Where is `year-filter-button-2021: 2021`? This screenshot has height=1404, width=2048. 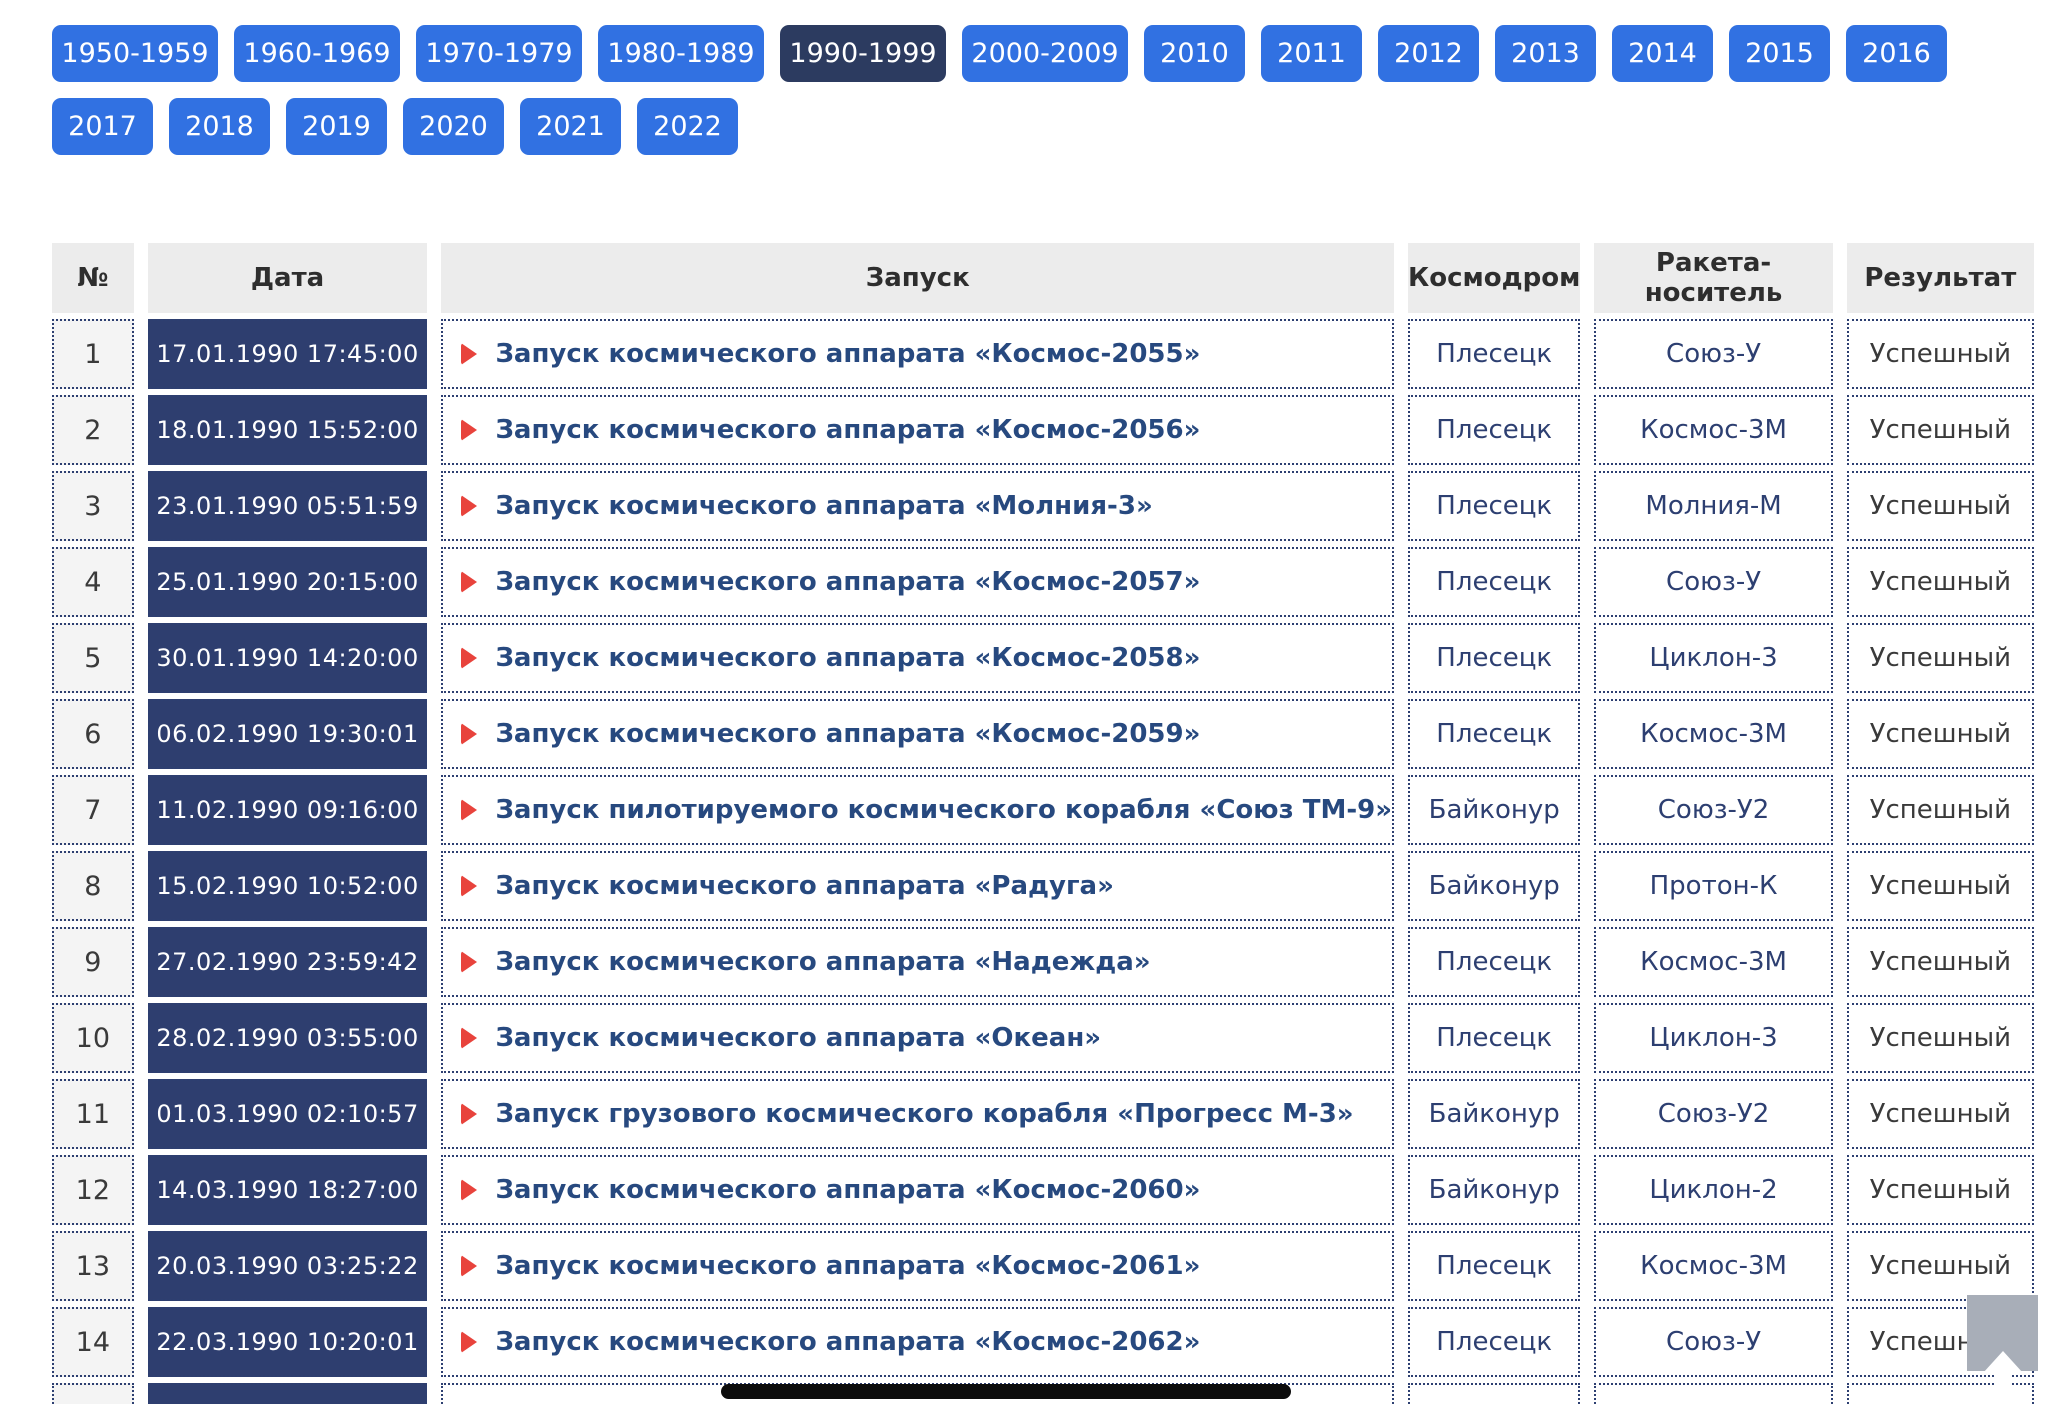 year-filter-button-2021: 2021 is located at coordinates (570, 126).